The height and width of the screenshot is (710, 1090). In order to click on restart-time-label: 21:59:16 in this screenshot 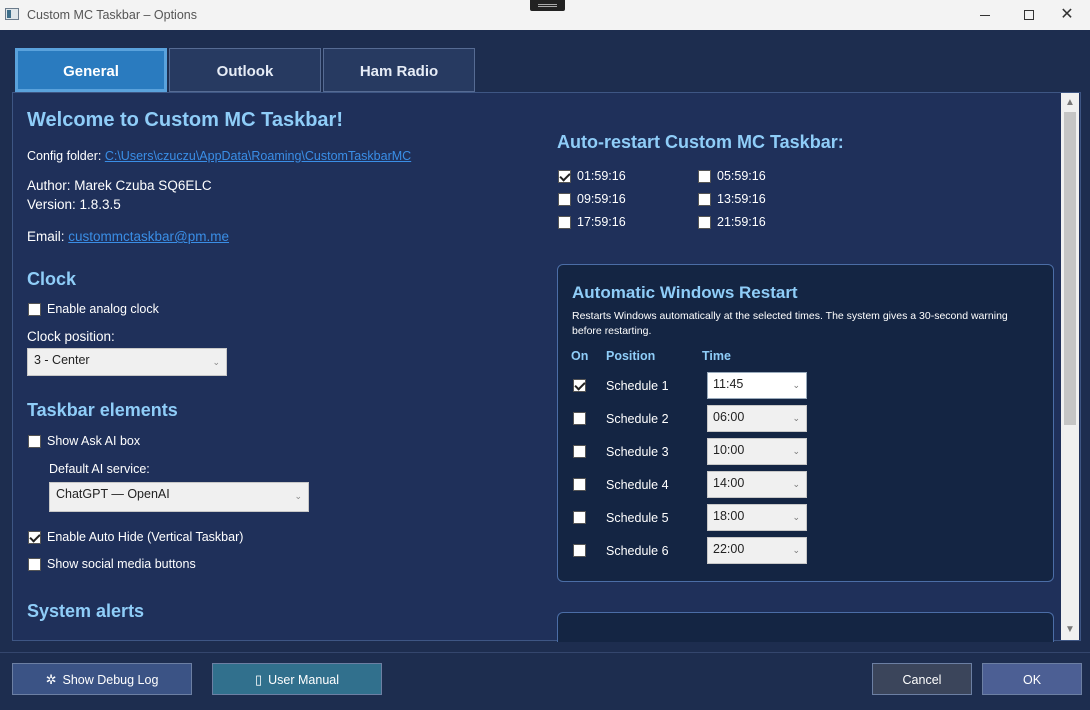, I will do `click(741, 222)`.